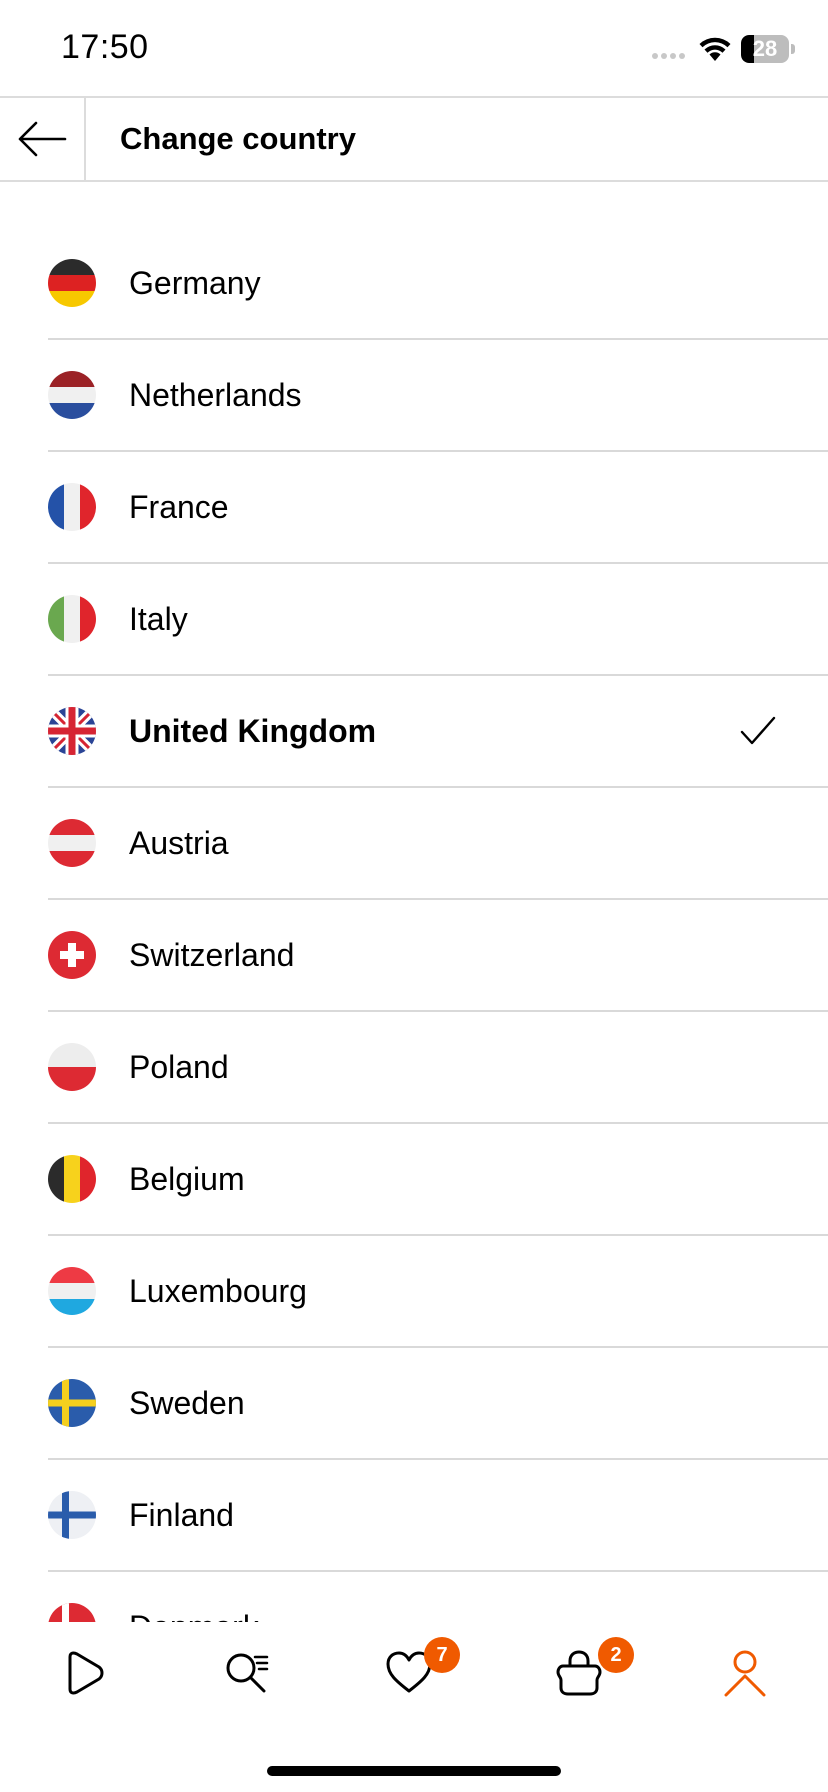 This screenshot has height=1792, width=828. I want to click on search-list-icon, so click(247, 1673).